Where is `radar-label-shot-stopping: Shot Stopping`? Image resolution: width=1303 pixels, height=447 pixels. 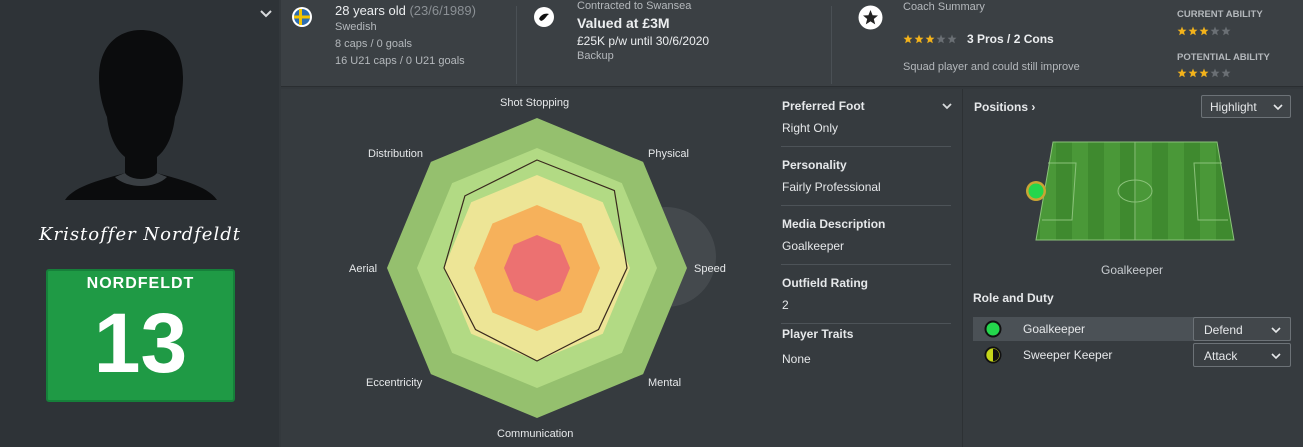 radar-label-shot-stopping: Shot Stopping is located at coordinates (535, 103).